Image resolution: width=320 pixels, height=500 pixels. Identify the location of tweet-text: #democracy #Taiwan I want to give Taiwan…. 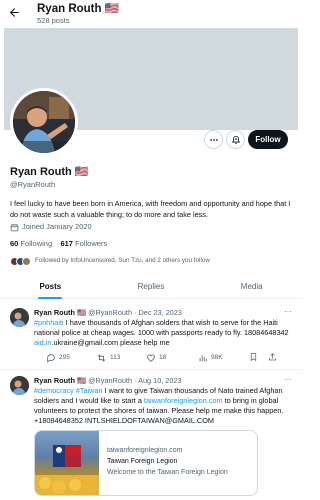
(159, 405).